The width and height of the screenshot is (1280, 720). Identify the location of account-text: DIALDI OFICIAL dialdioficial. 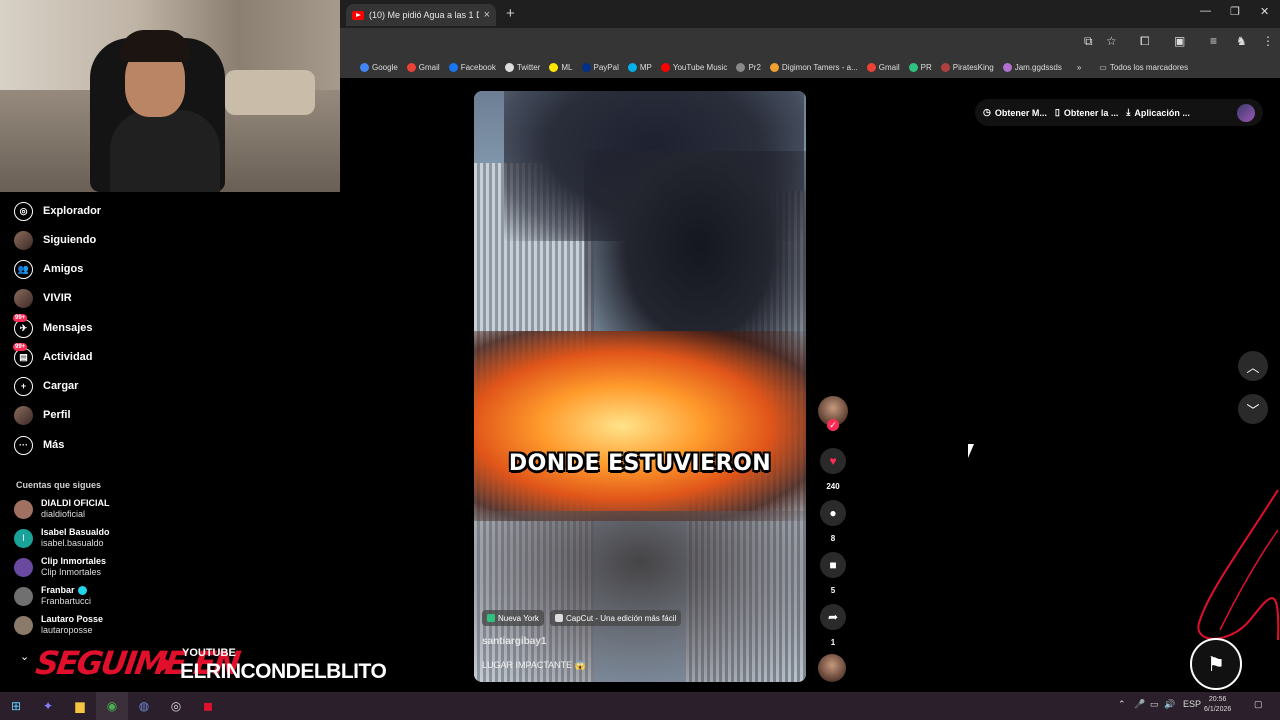
(75, 509).